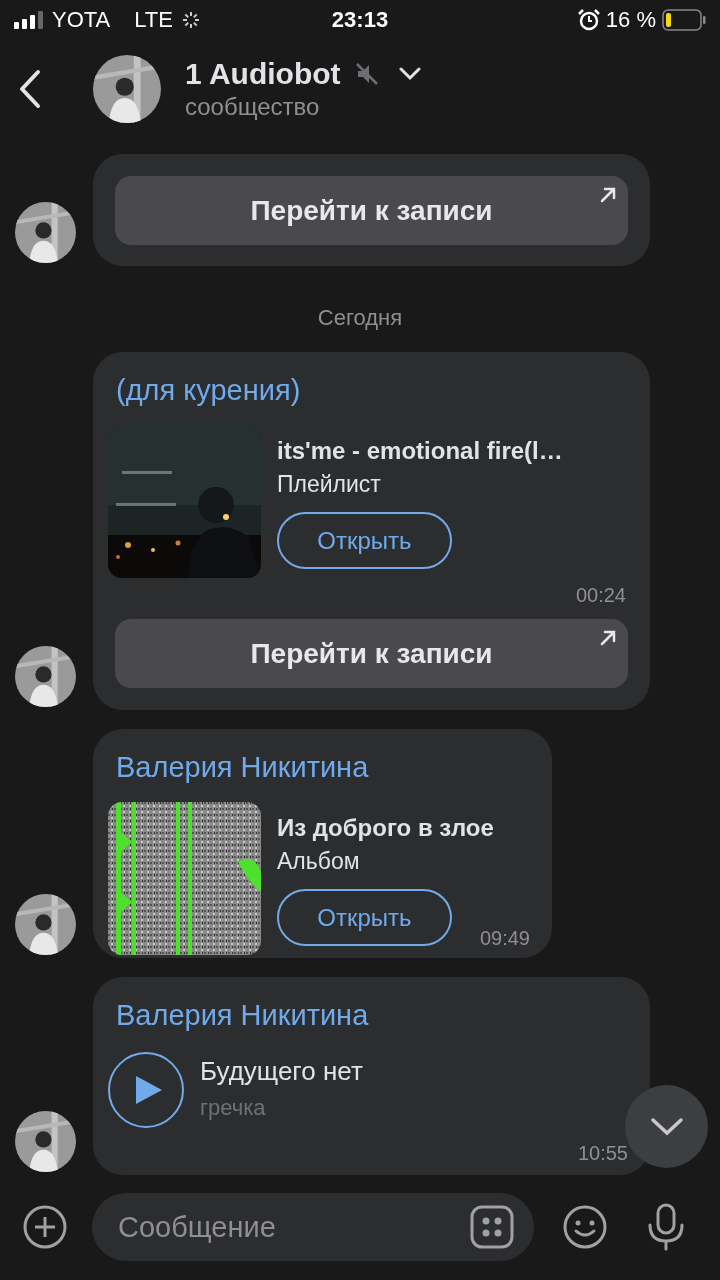  Describe the element at coordinates (360, 19) in the screenshot. I see `clock: 23:13` at that location.